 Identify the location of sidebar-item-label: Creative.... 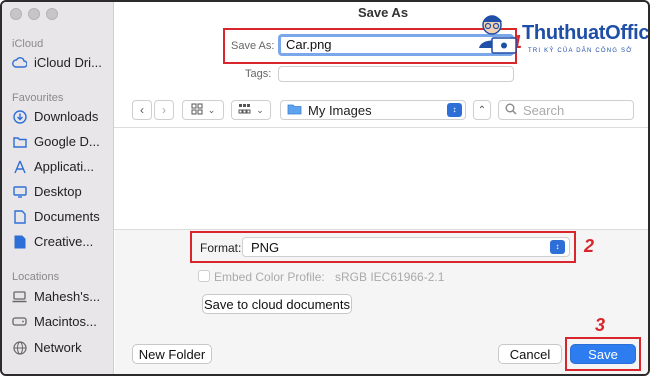
(64, 241).